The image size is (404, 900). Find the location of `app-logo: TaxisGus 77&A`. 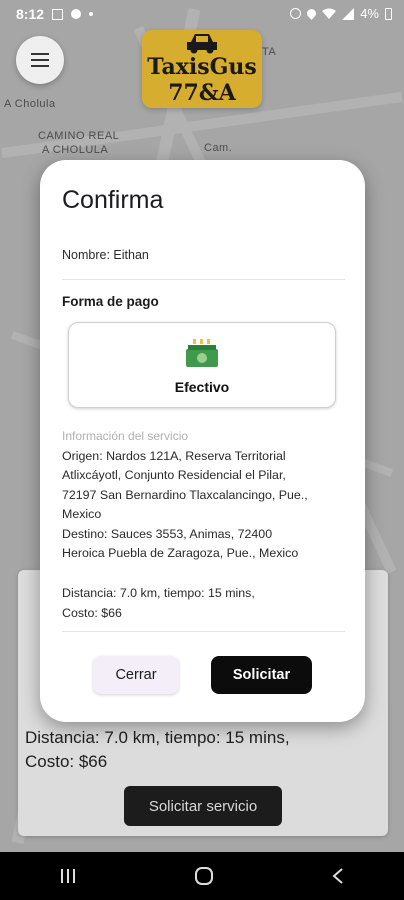

app-logo: TaxisGus 77&A is located at coordinates (202, 69).